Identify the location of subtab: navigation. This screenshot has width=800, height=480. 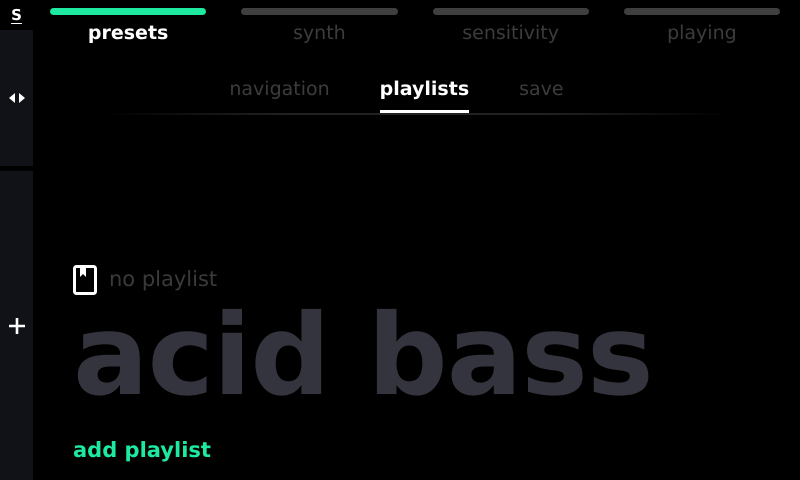
(279, 93).